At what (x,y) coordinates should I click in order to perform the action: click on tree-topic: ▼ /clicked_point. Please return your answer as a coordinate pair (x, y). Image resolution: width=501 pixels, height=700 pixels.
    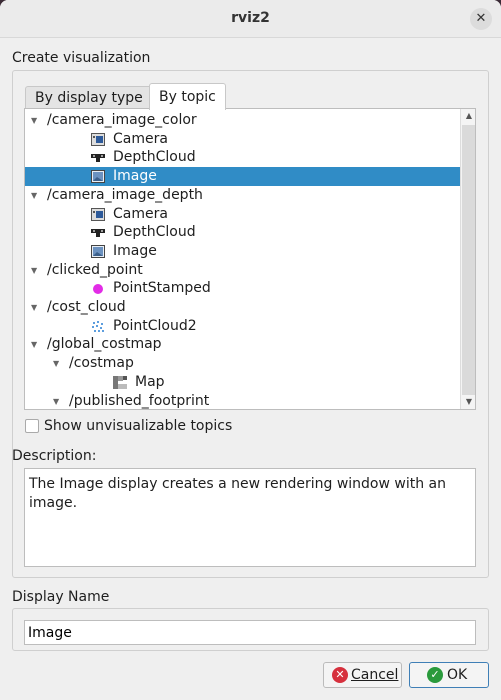
    Looking at the image, I should click on (242, 270).